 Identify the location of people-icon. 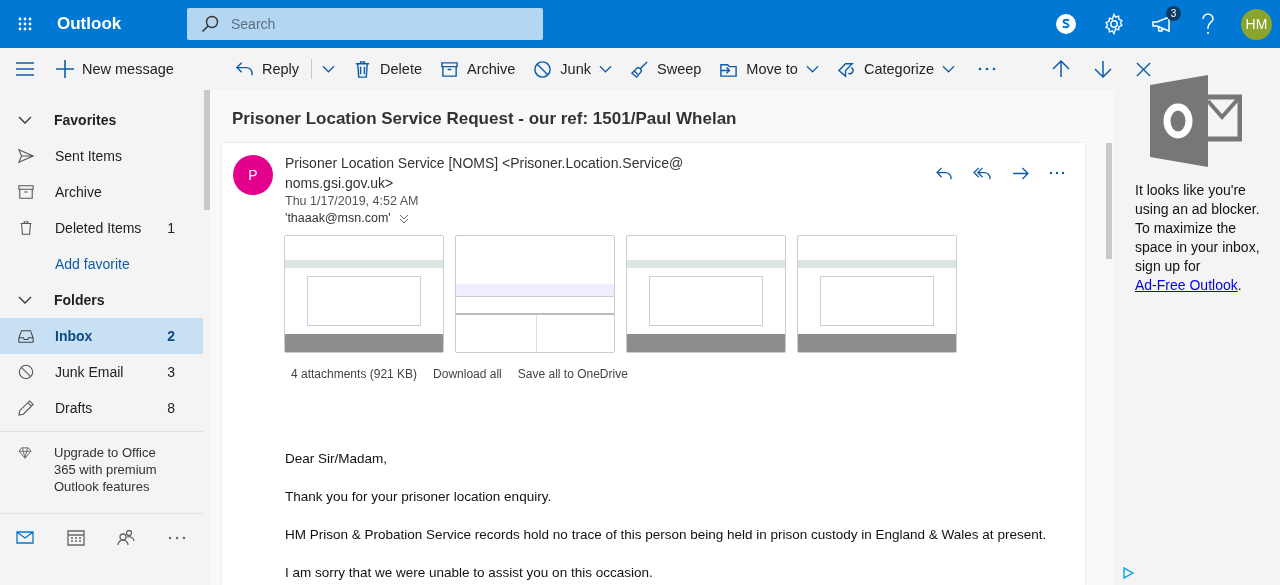
(126, 537).